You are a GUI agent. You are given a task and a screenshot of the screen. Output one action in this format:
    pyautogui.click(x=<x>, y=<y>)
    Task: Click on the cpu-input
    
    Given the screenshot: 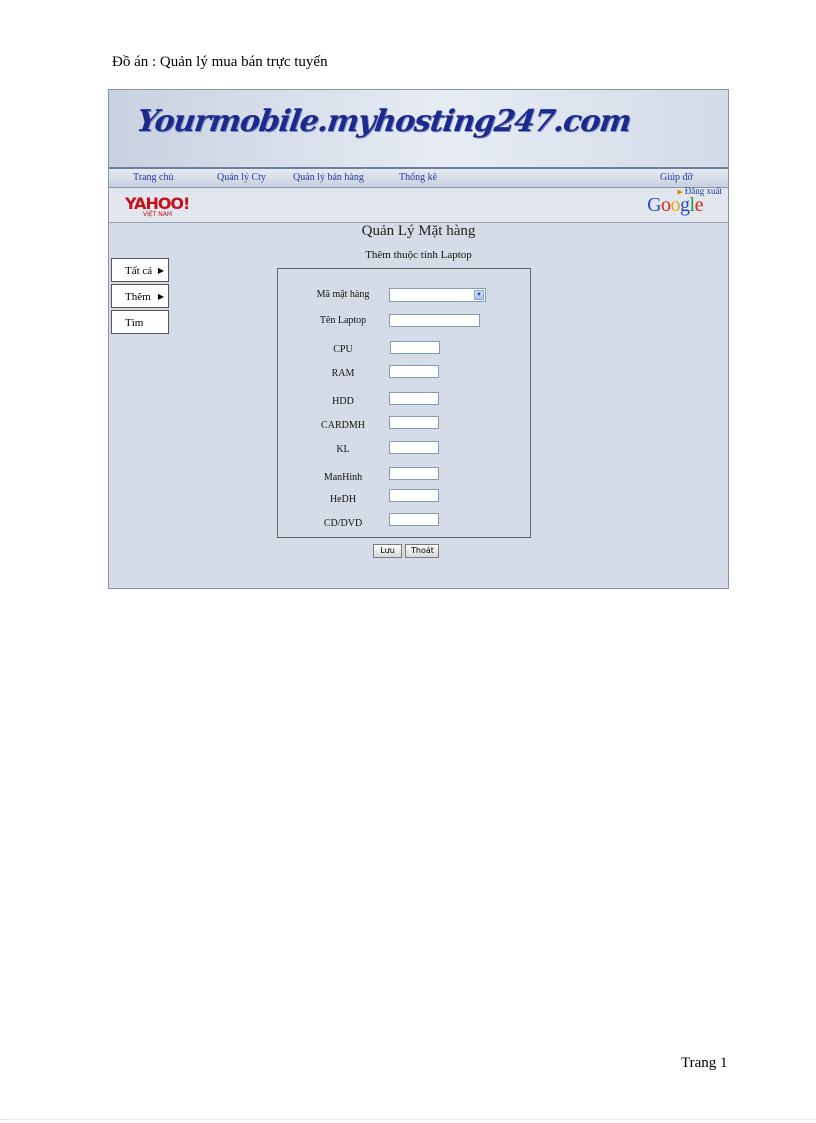 What is the action you would take?
    pyautogui.click(x=415, y=347)
    